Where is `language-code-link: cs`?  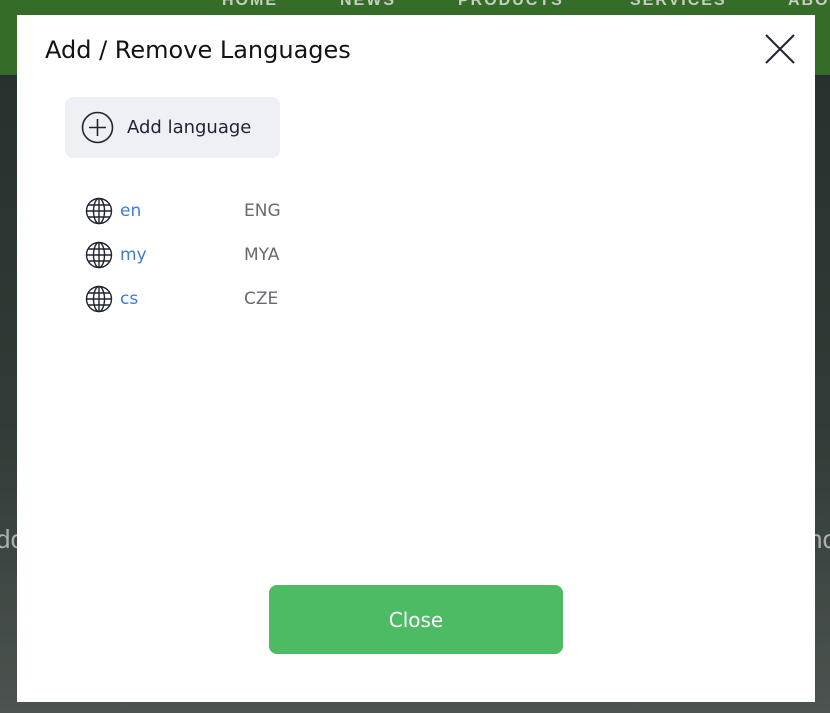 language-code-link: cs is located at coordinates (182, 299).